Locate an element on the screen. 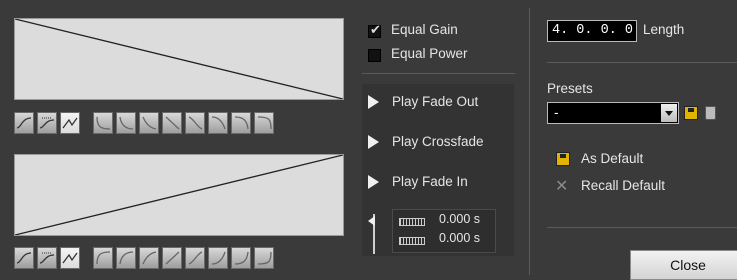  post-roll-icon is located at coordinates (412, 241).